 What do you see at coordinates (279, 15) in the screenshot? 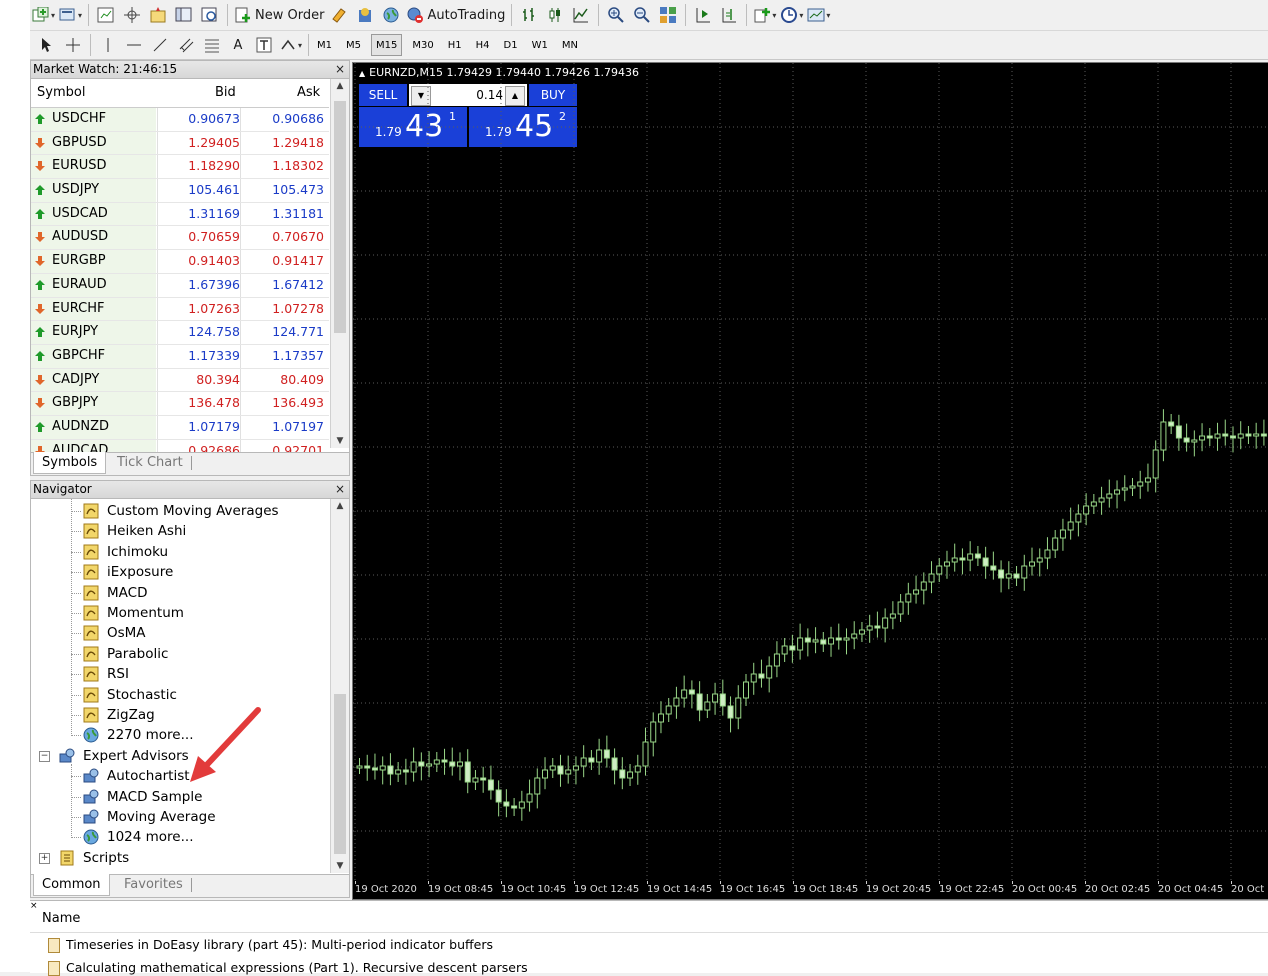
I see `new-order-button: New Order` at bounding box center [279, 15].